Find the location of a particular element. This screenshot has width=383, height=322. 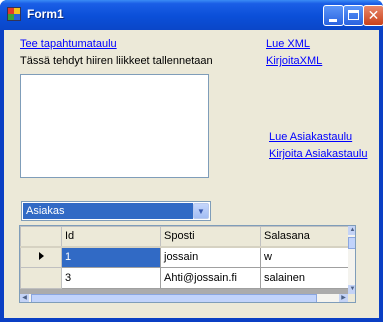

column-header-sposti: Sposti is located at coordinates (210, 237).